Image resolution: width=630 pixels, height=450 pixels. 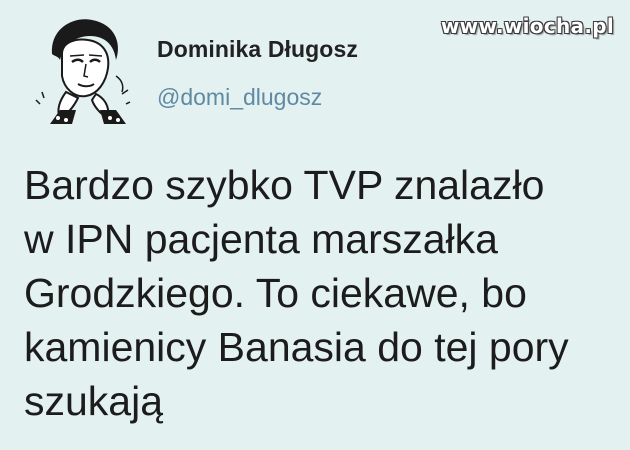 I want to click on display-name: Dominika Długosz, so click(x=257, y=49).